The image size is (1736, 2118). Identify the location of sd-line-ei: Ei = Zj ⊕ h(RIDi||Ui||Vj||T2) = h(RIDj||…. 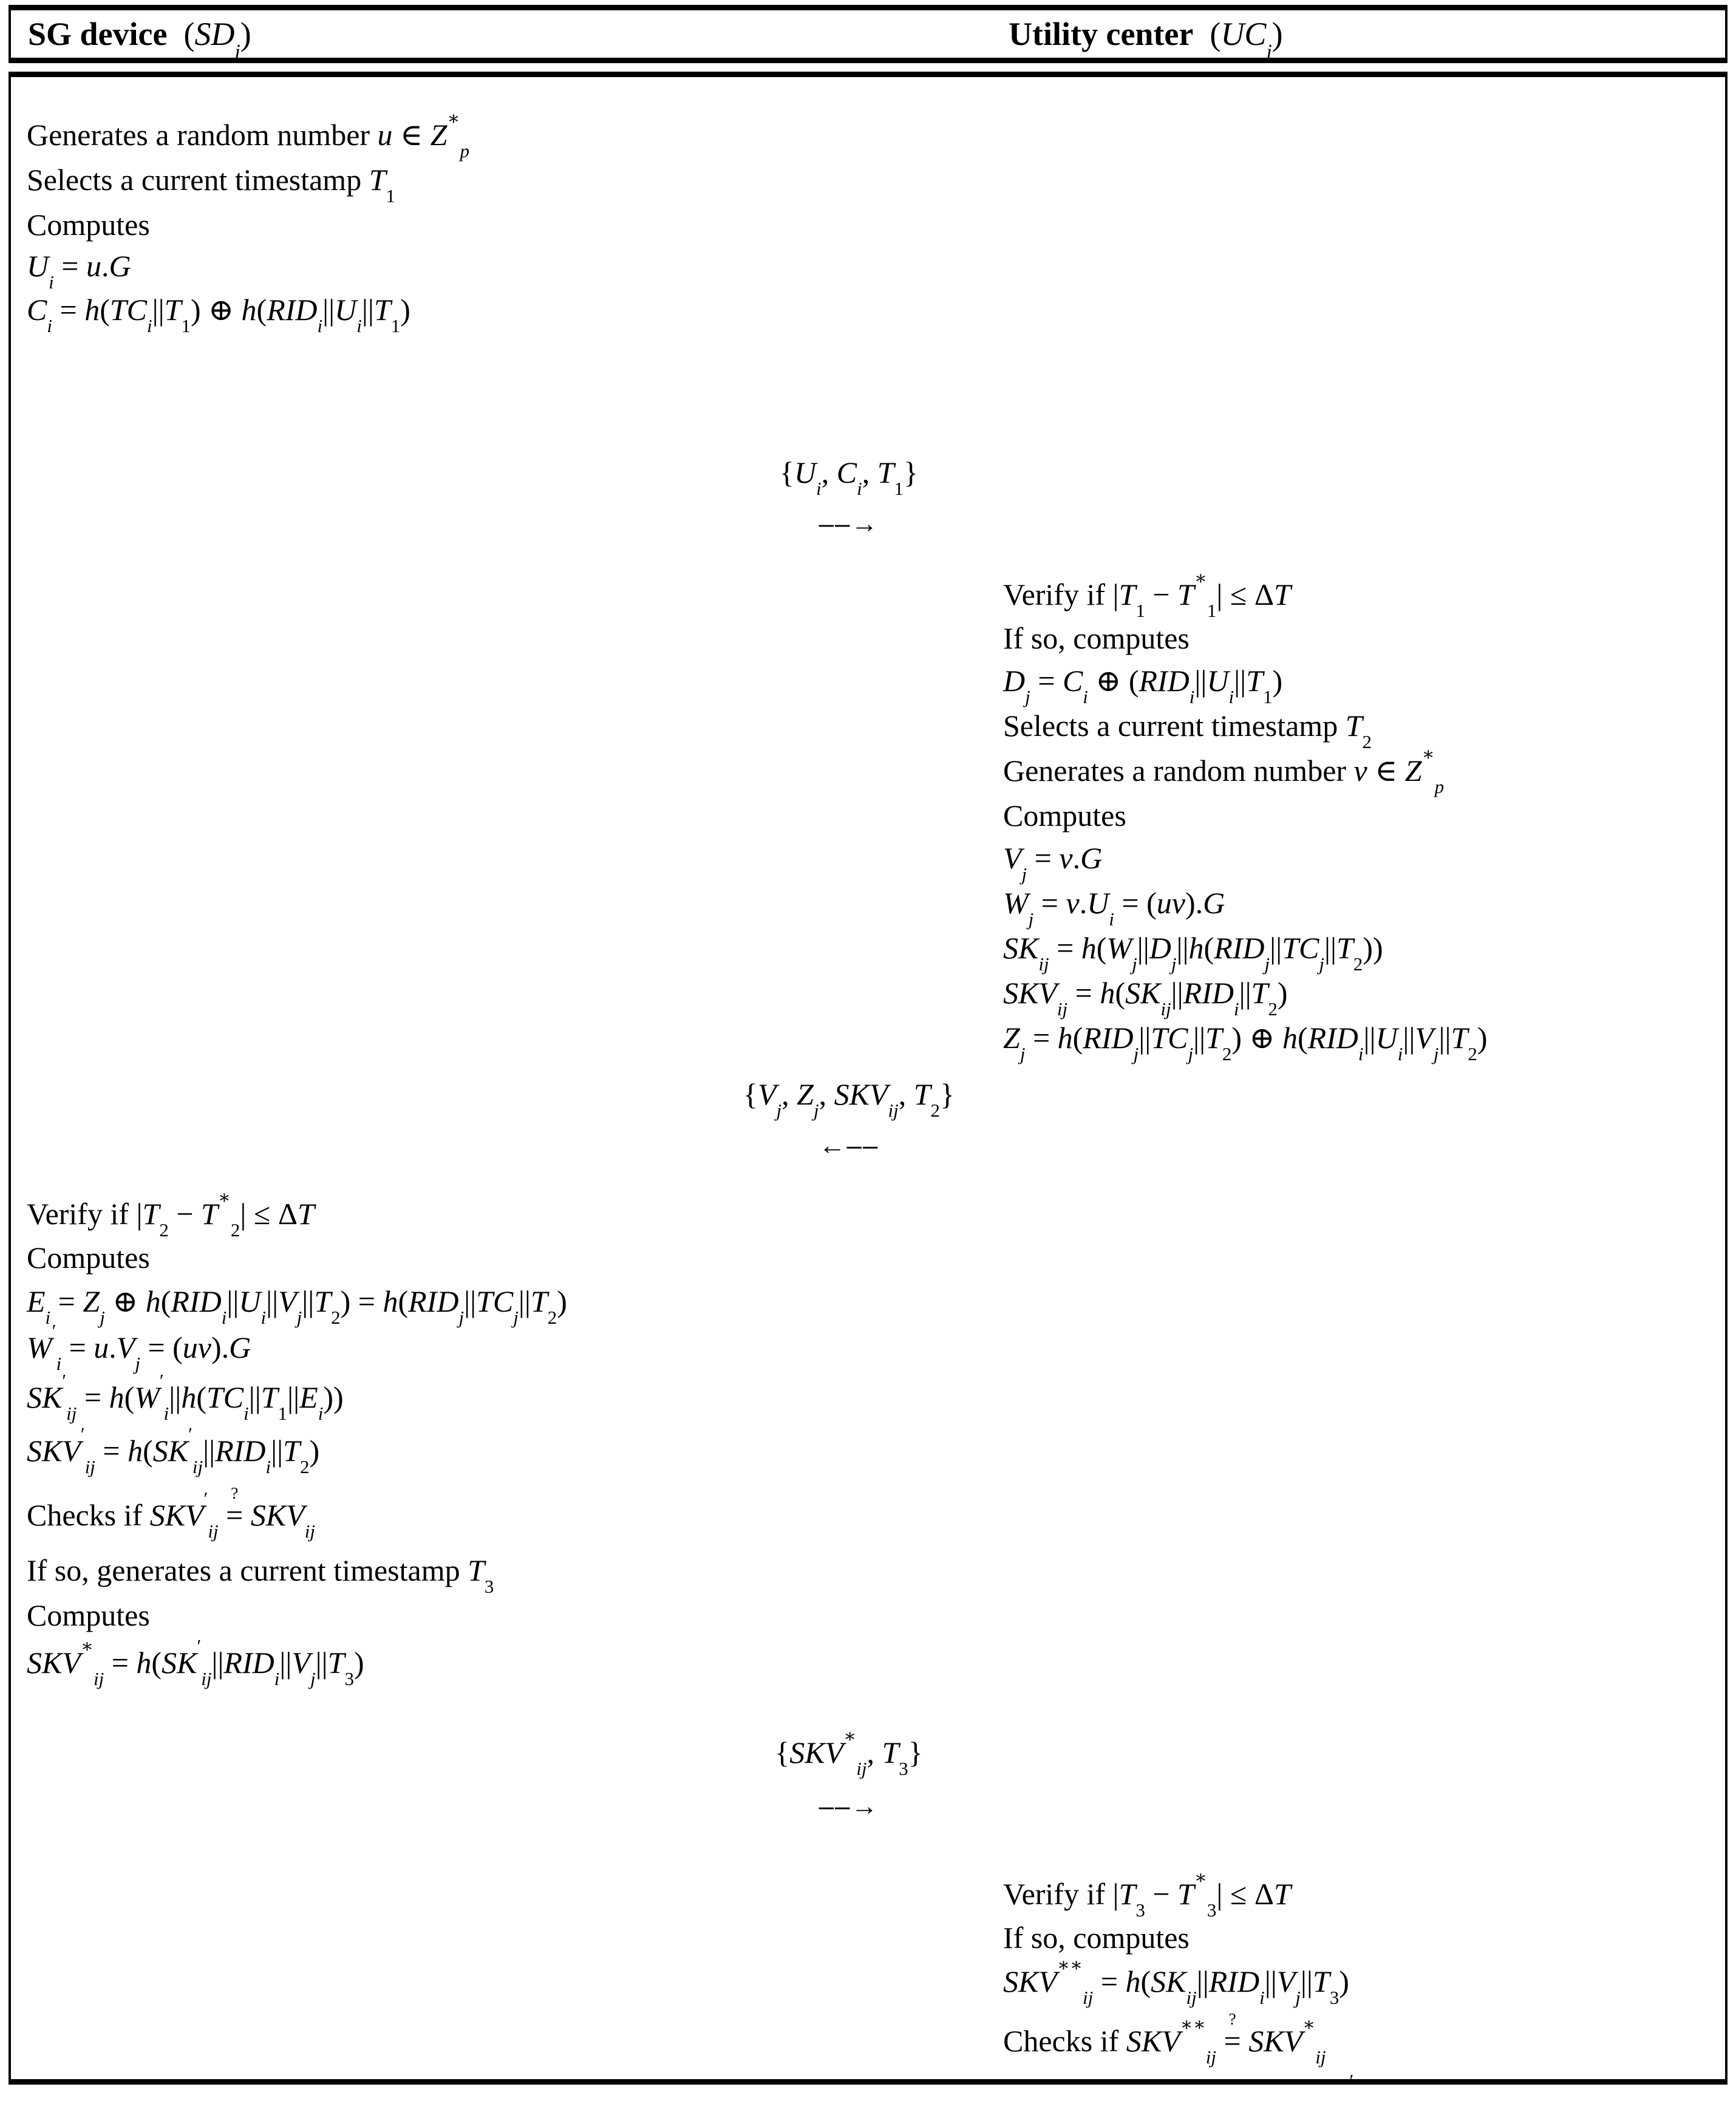
(297, 1306).